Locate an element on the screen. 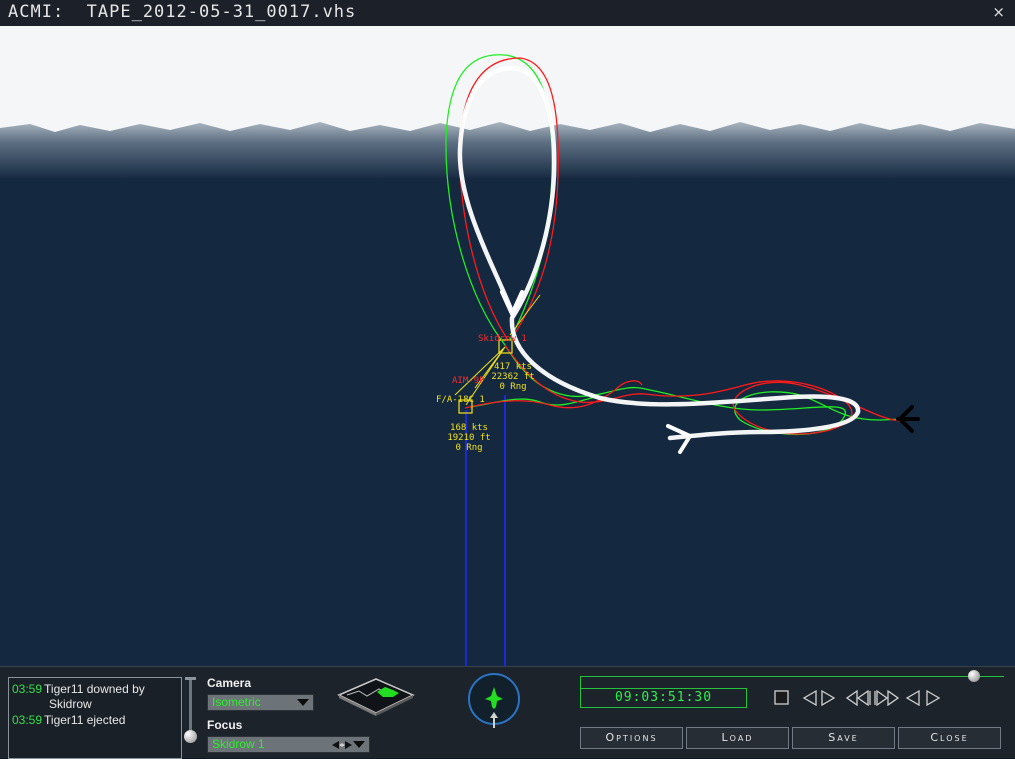 This screenshot has width=1015, height=759. options-button: Options is located at coordinates (631, 738).